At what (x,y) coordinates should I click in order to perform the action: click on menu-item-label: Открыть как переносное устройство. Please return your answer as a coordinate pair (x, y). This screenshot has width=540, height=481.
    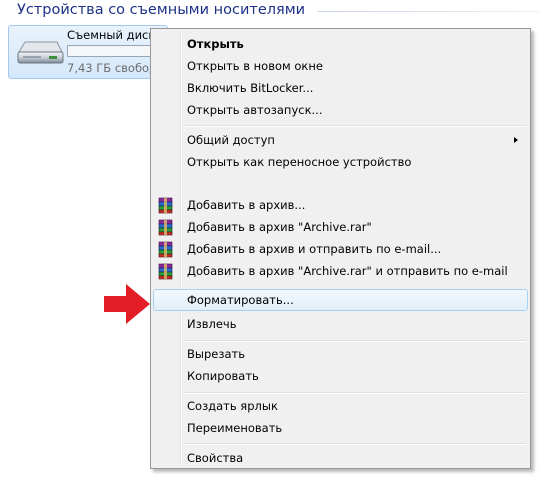
    Looking at the image, I should click on (299, 162).